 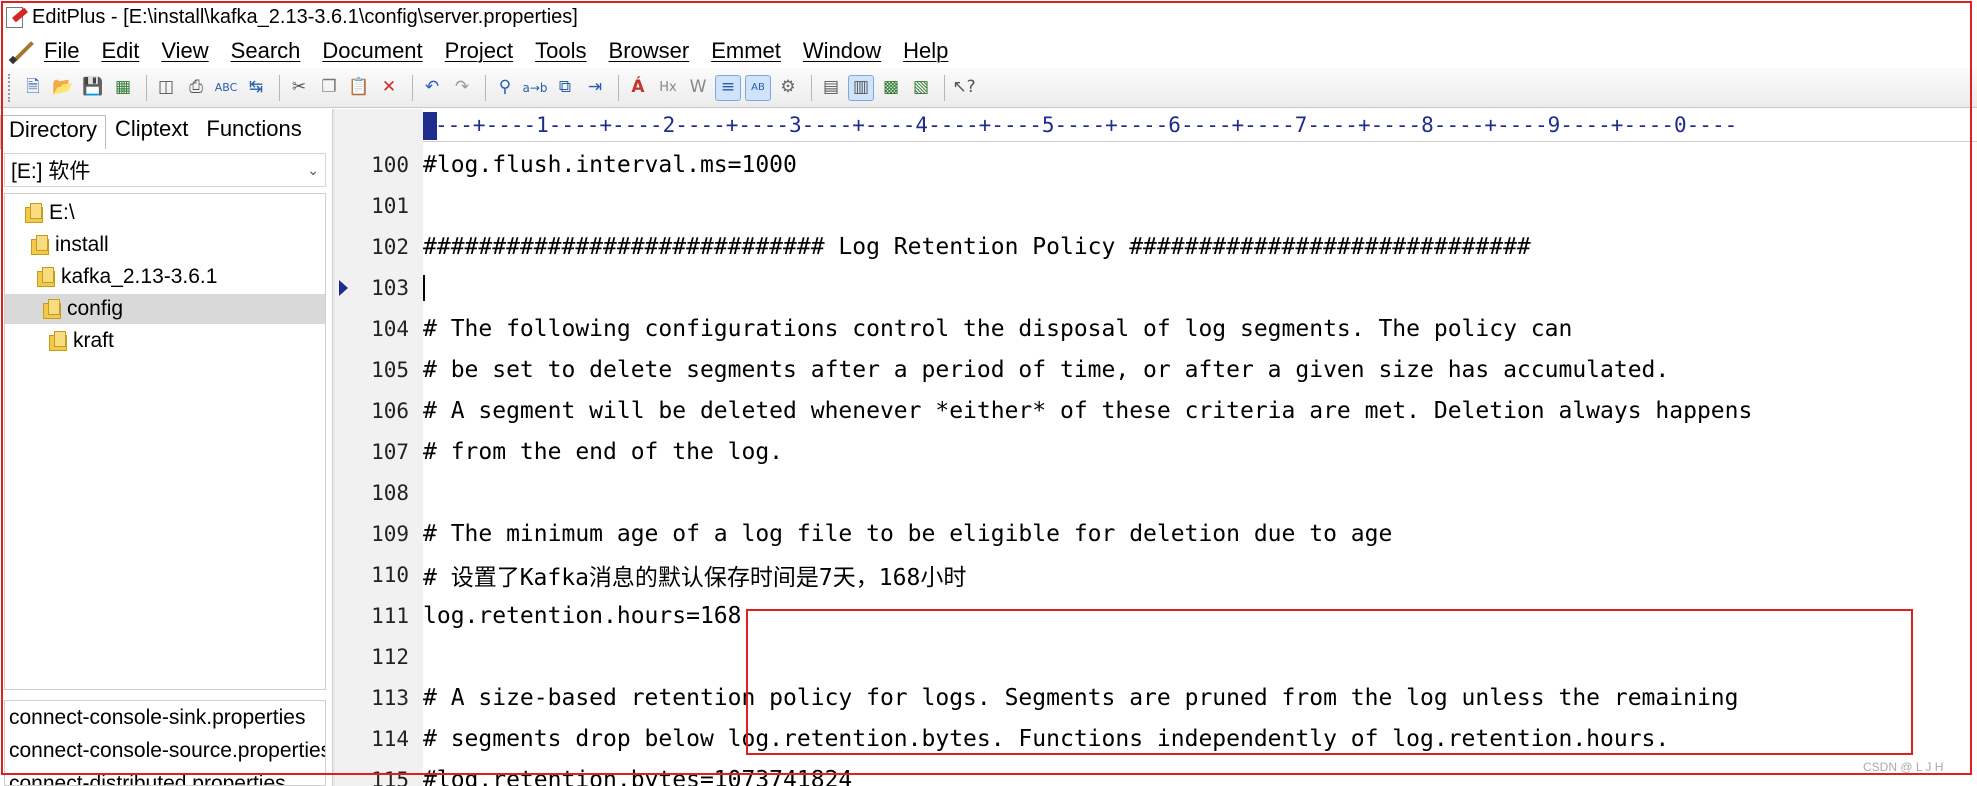 I want to click on text-cursor, so click(x=424, y=287).